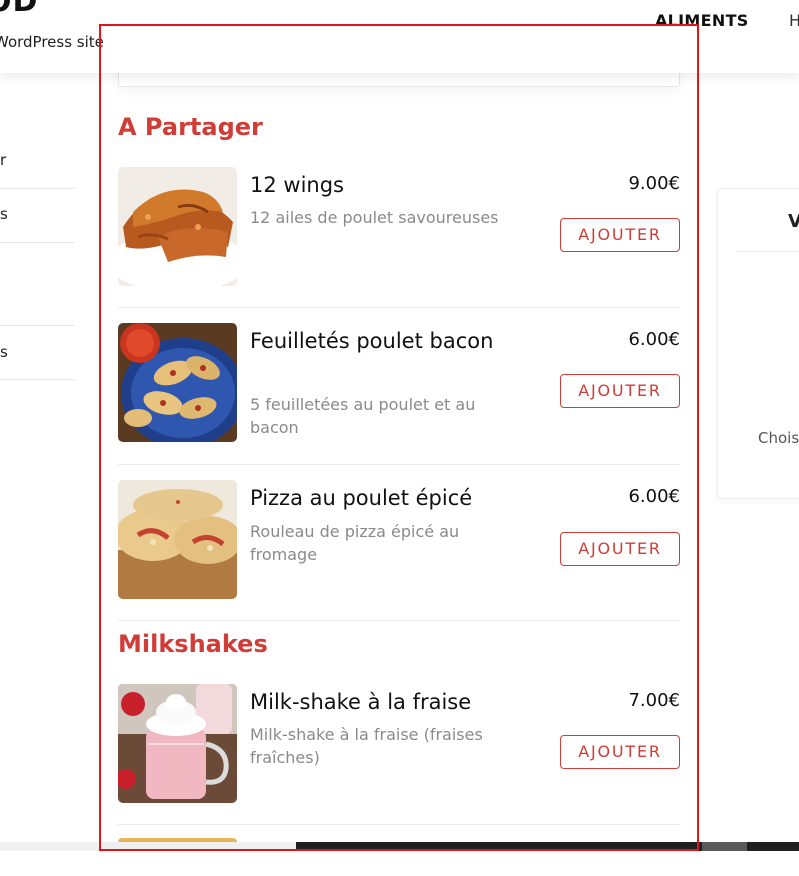 The width and height of the screenshot is (799, 876). Describe the element at coordinates (794, 20) in the screenshot. I see `nav-item-next: H` at that location.